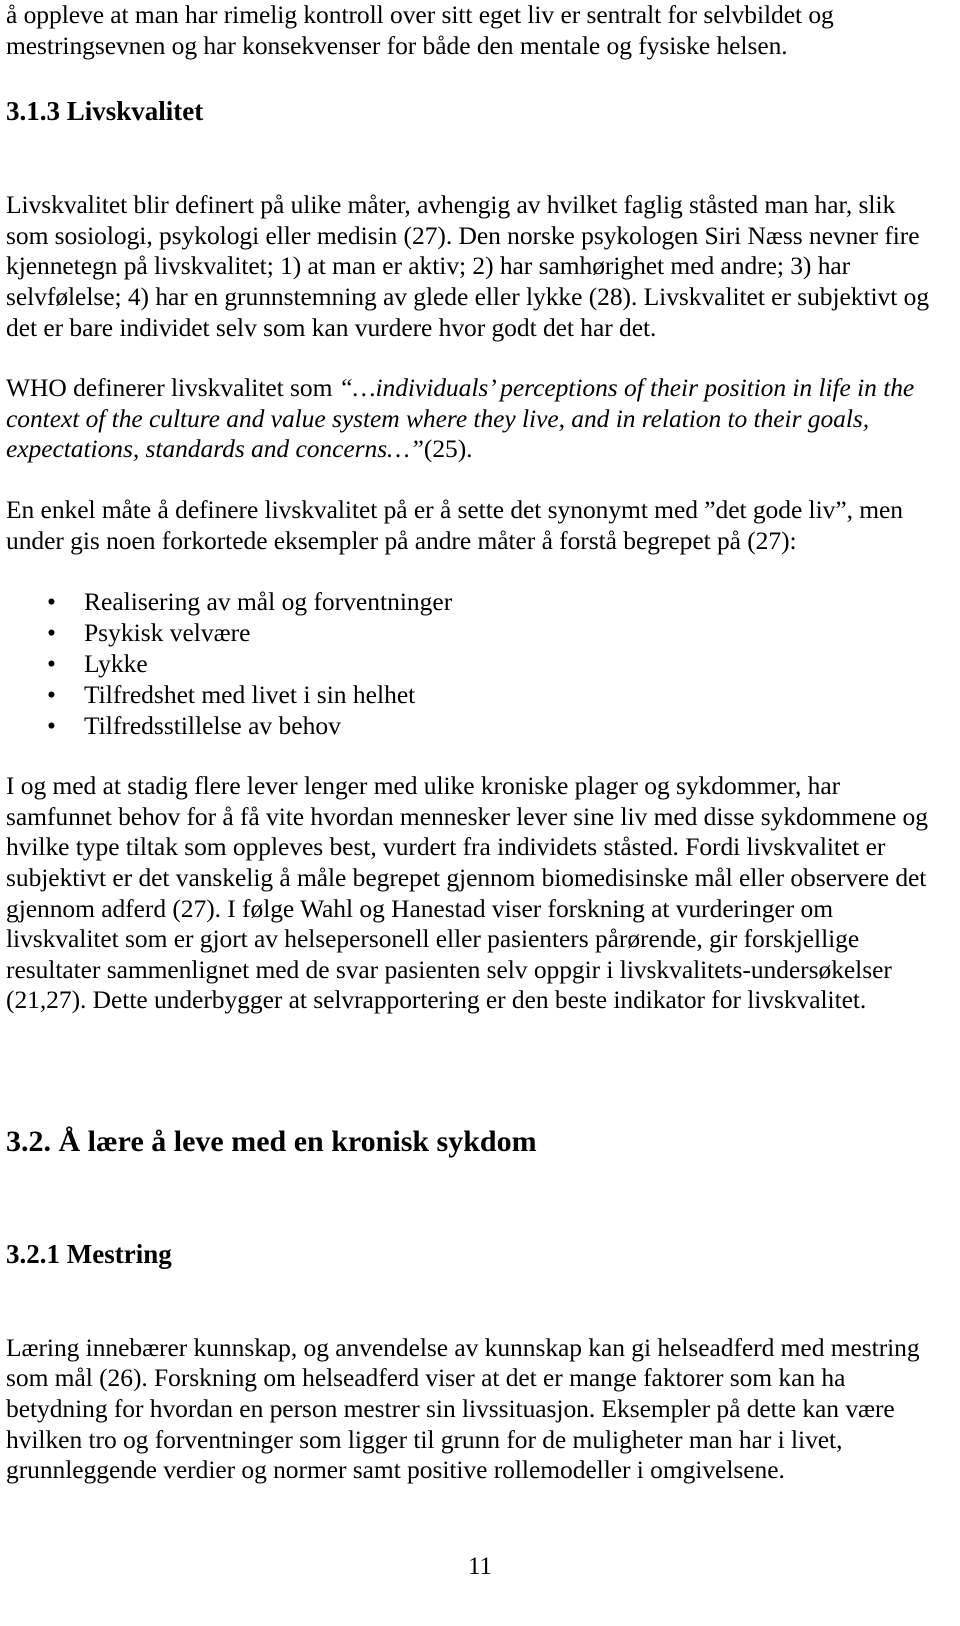 This screenshot has height=1626, width=960. What do you see at coordinates (448, 449) in the screenshot?
I see `who-reference: (25).` at bounding box center [448, 449].